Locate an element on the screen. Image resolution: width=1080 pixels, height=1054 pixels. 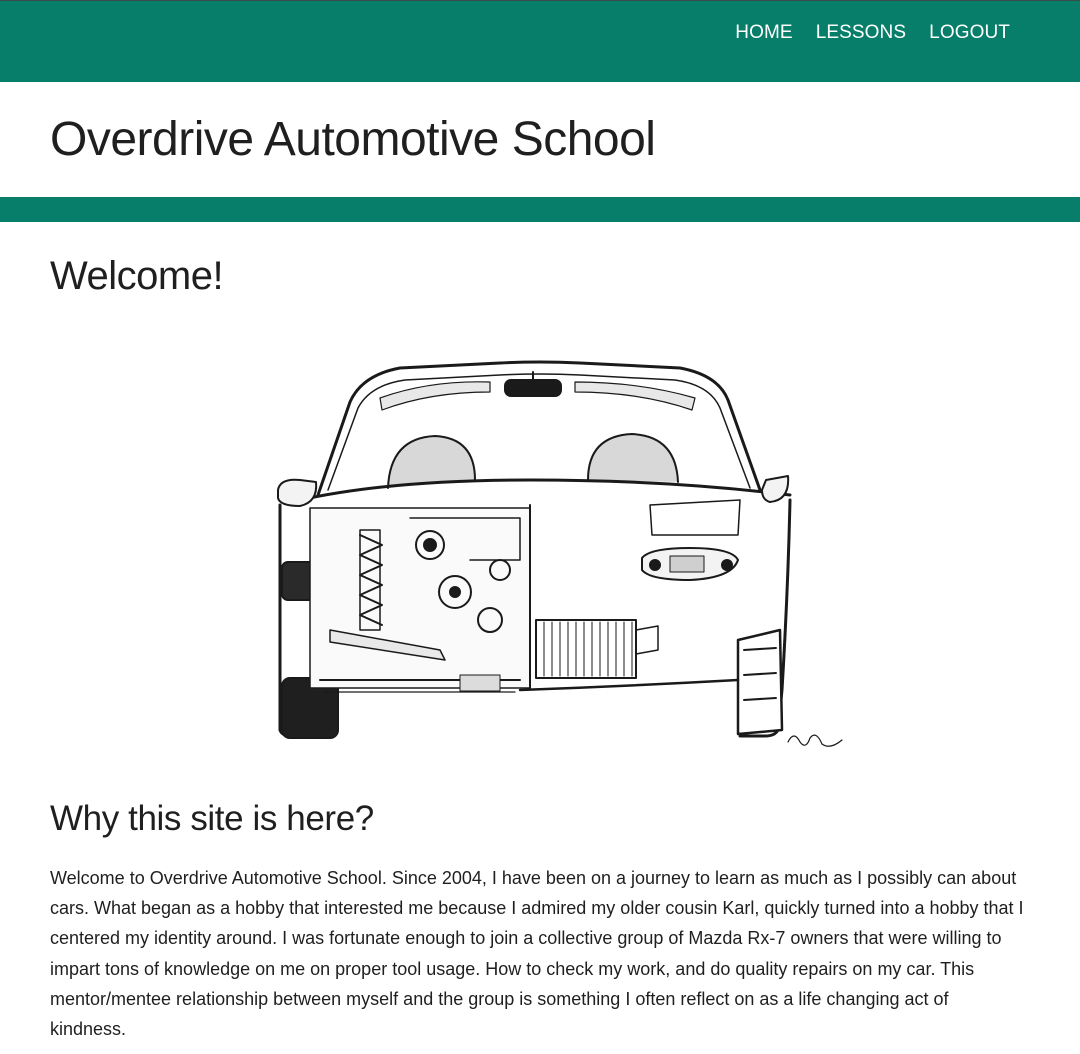
site-header: Overdrive Automotive School is located at coordinates (540, 139).